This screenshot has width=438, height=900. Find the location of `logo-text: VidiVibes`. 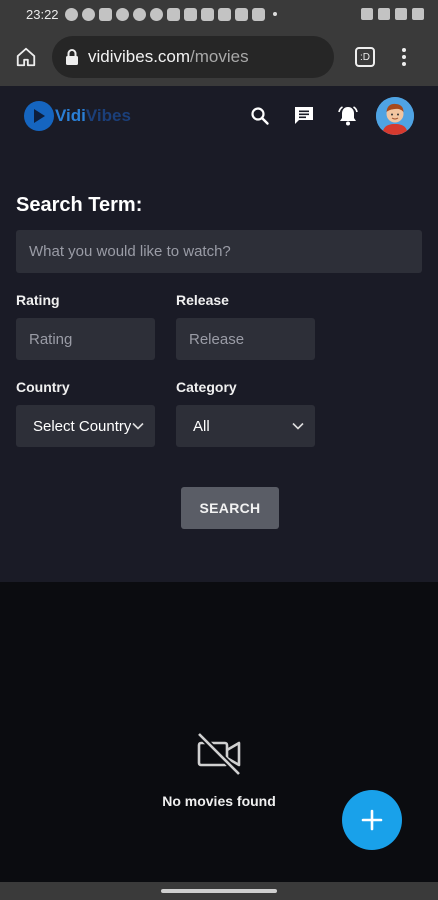

logo-text: VidiVibes is located at coordinates (93, 116).